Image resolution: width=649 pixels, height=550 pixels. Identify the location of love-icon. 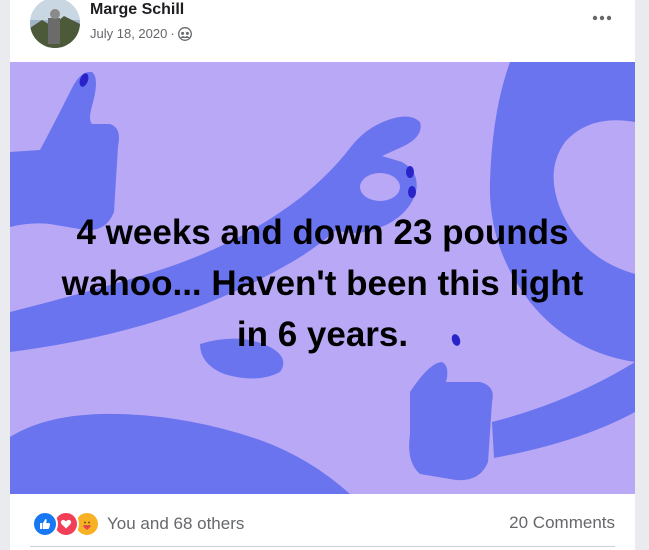
(66, 524).